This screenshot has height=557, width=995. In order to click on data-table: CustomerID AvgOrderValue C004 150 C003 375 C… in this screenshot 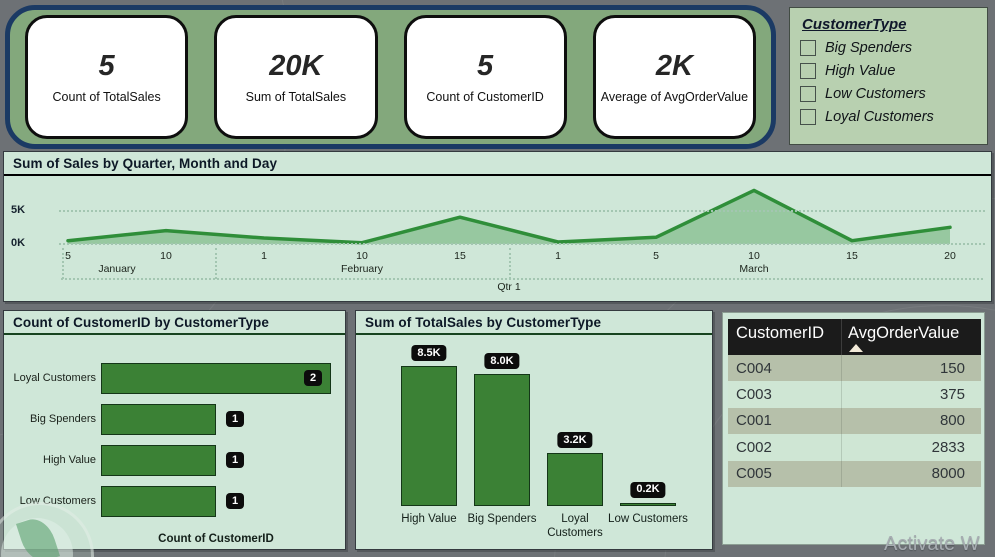, I will do `click(854, 403)`.